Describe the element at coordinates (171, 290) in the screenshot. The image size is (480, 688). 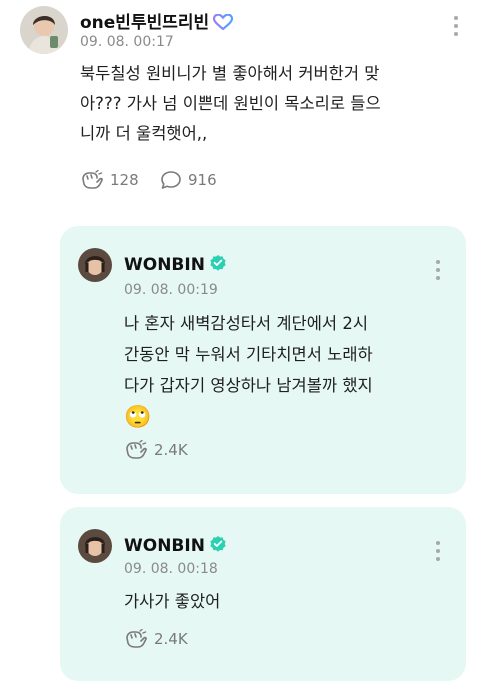
I see `reply-timestamp: 09. 08. 00:19` at that location.